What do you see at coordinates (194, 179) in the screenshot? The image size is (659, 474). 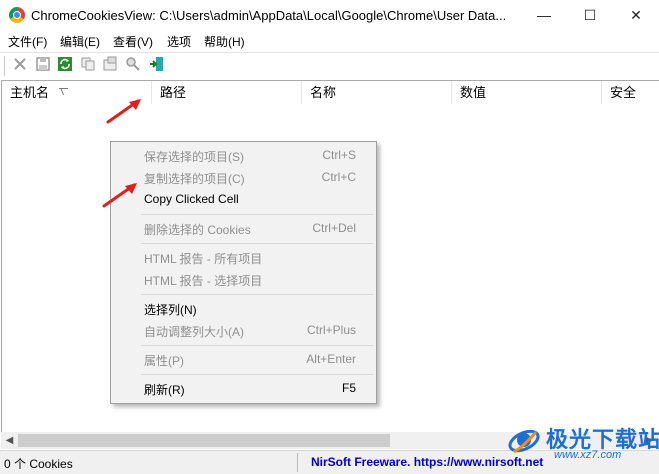 I see `menu-item-label: 复制选择的项目(C)` at bounding box center [194, 179].